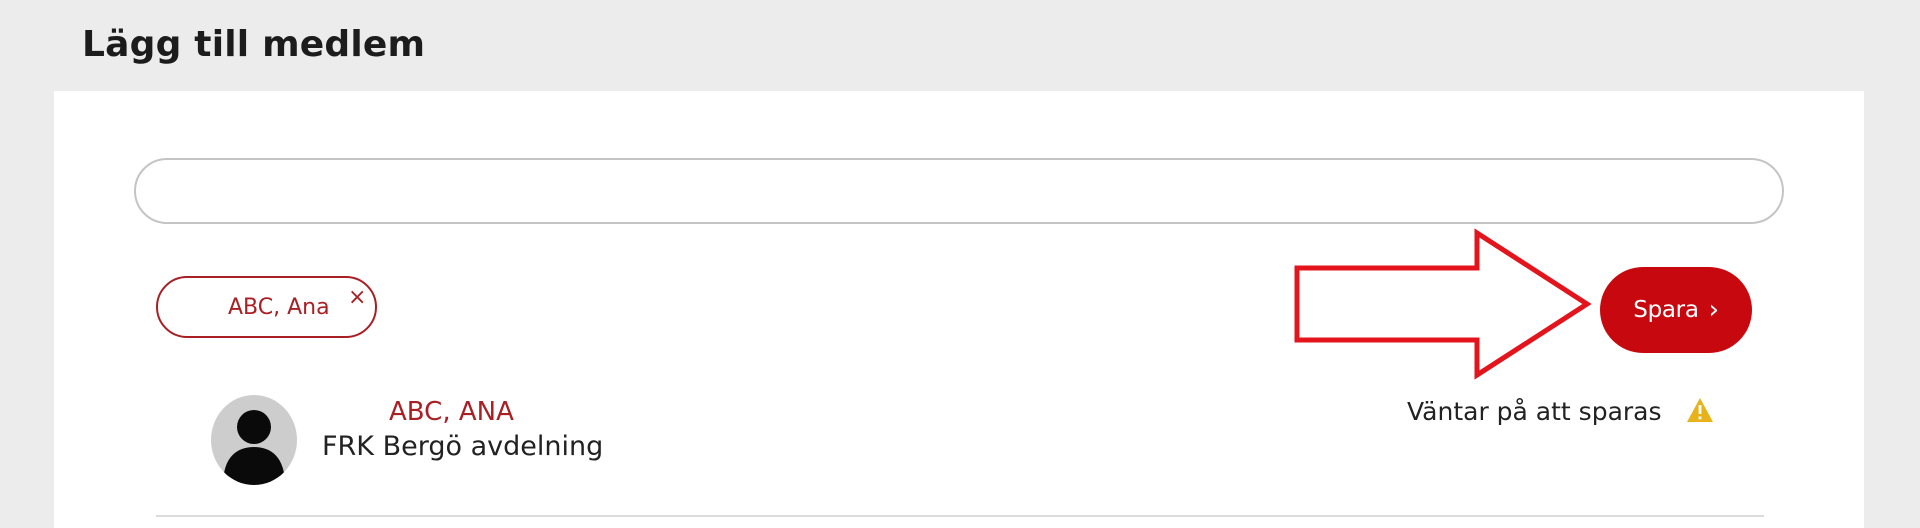 The width and height of the screenshot is (1920, 528). I want to click on avatar, so click(254, 440).